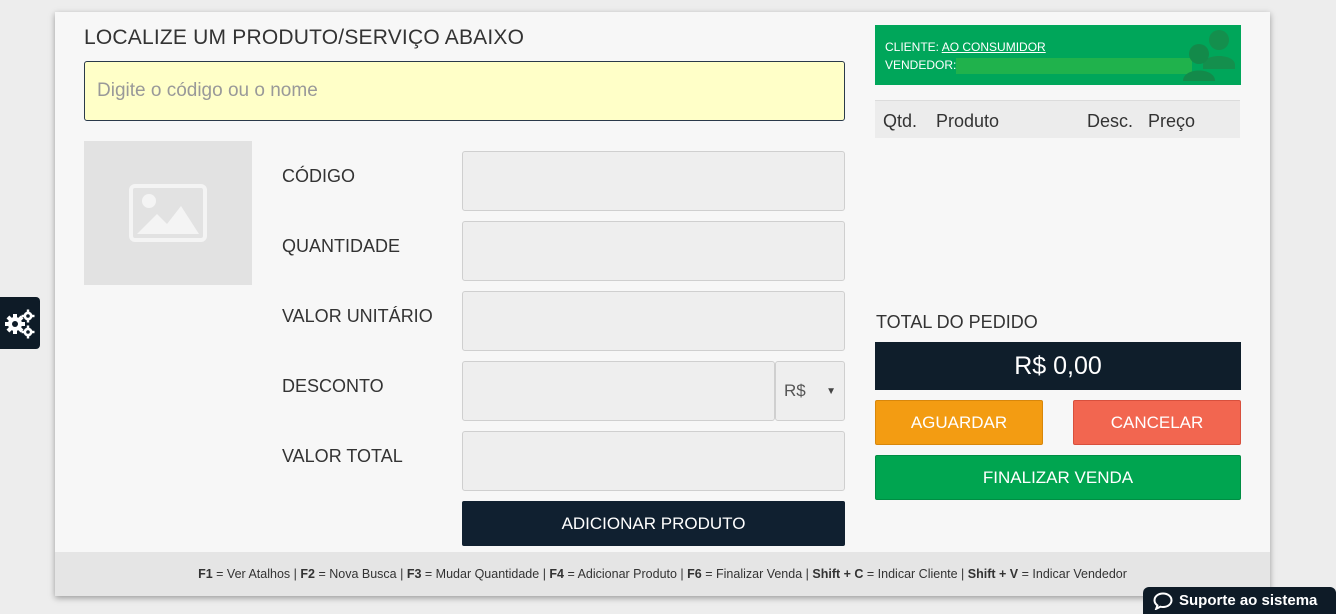  What do you see at coordinates (1058, 477) in the screenshot?
I see `finish-sale-button: FINALIZAR VENDA` at bounding box center [1058, 477].